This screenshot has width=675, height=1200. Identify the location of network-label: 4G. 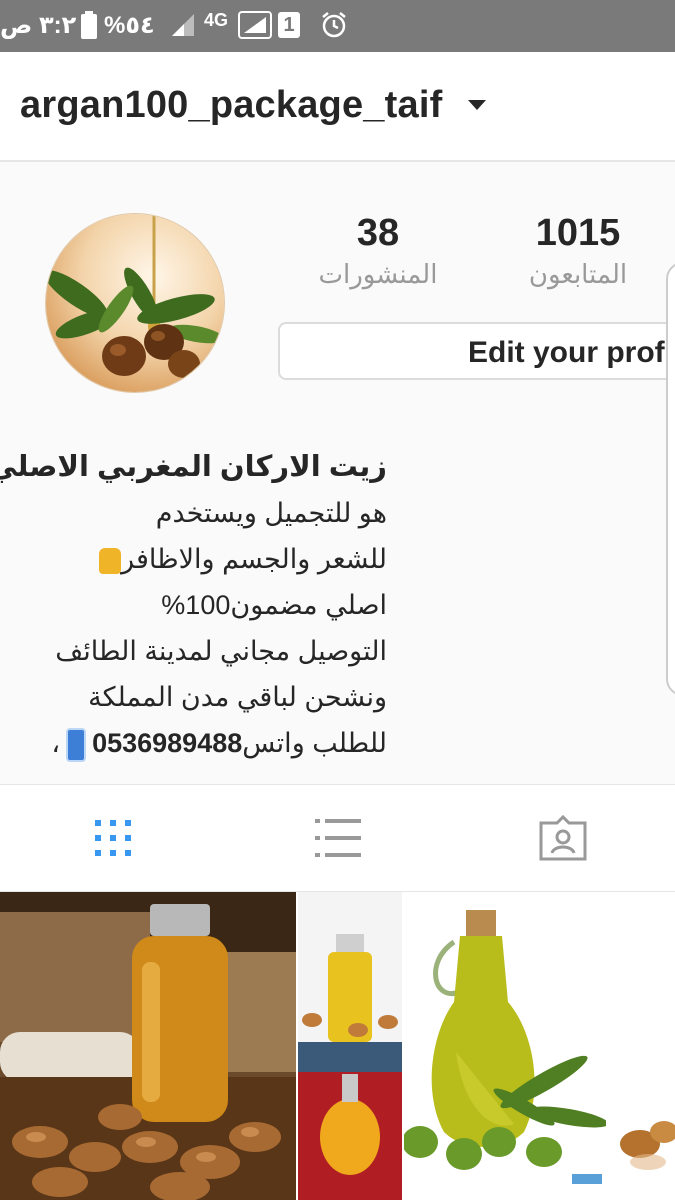
(216, 20).